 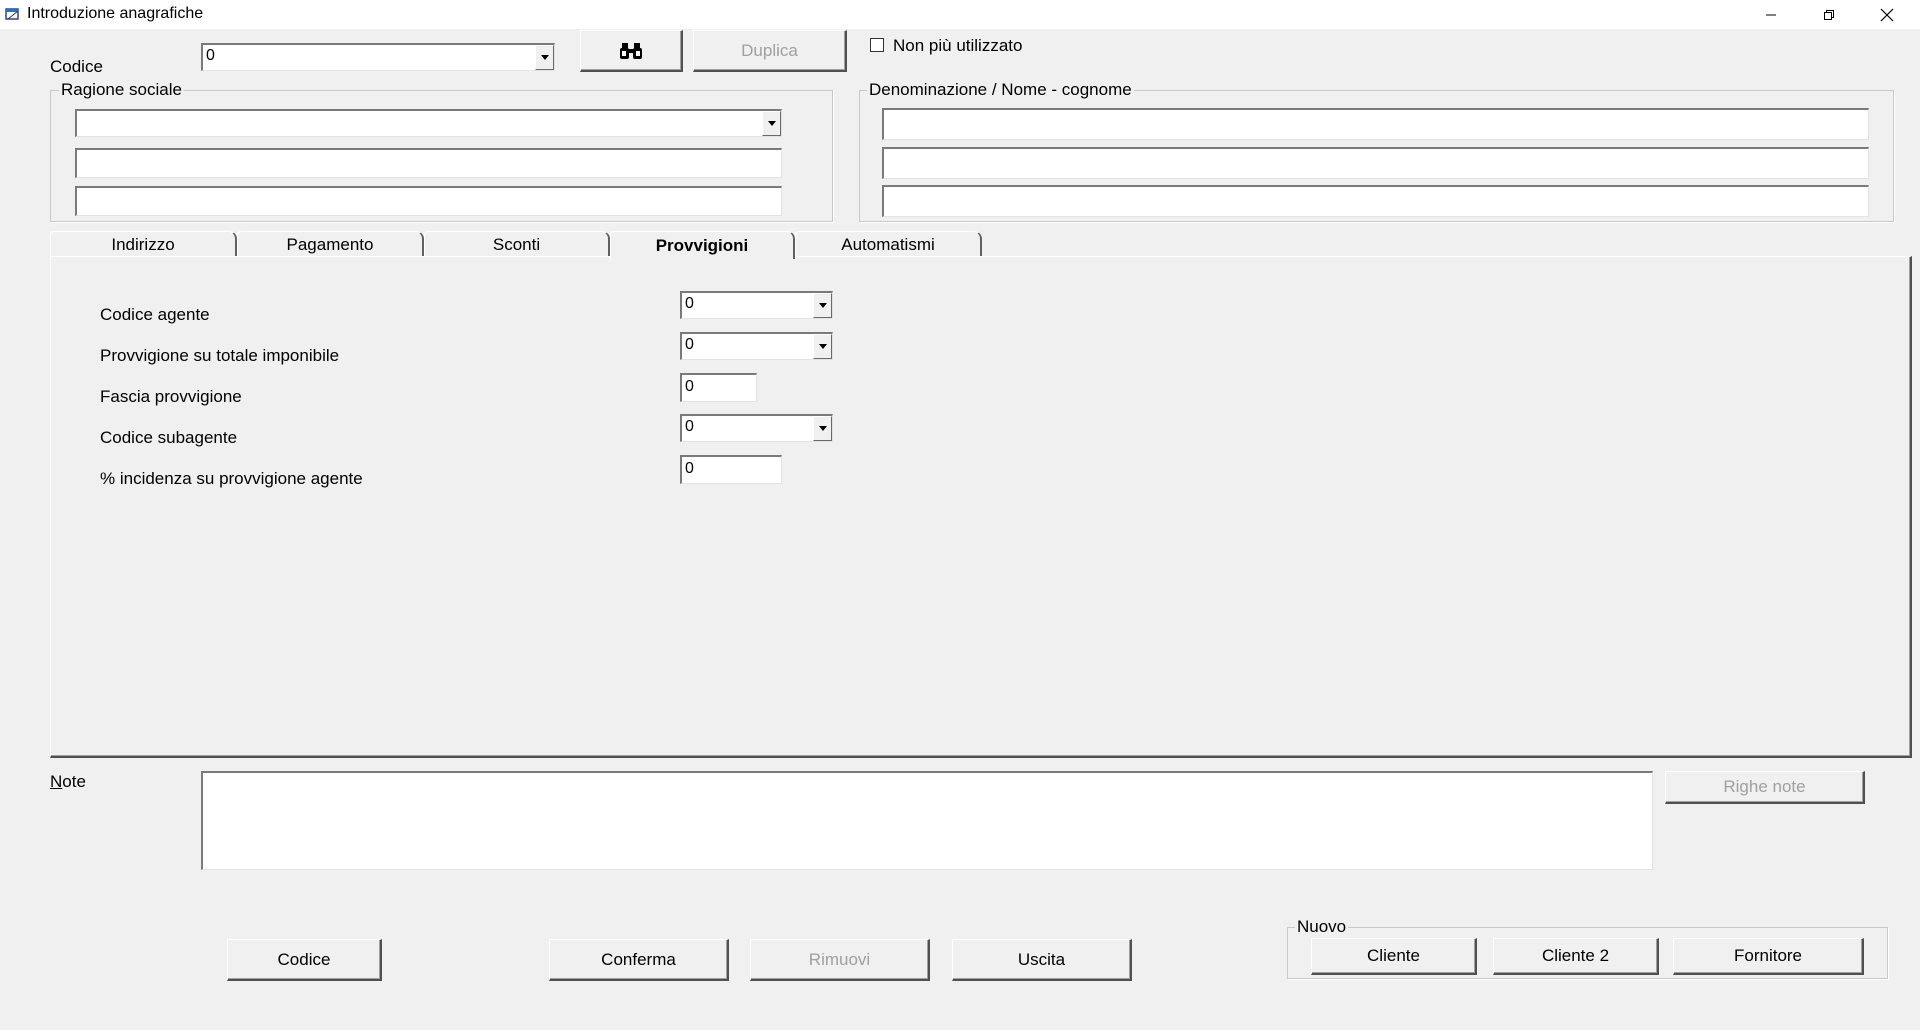 I want to click on codice-button-label: Codice, so click(x=304, y=959).